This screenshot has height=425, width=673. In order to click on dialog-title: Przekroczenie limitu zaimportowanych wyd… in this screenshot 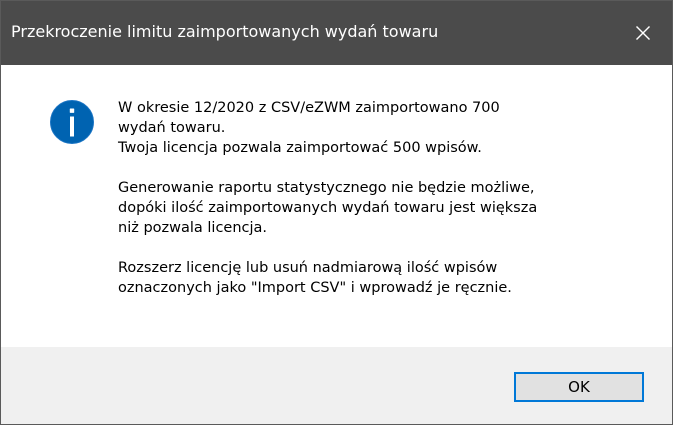, I will do `click(225, 31)`.